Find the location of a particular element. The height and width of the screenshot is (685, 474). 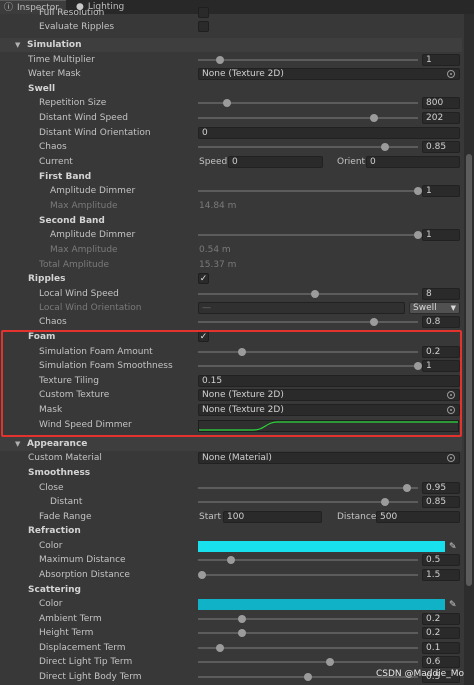

scattering-color-swatch is located at coordinates (321, 604).